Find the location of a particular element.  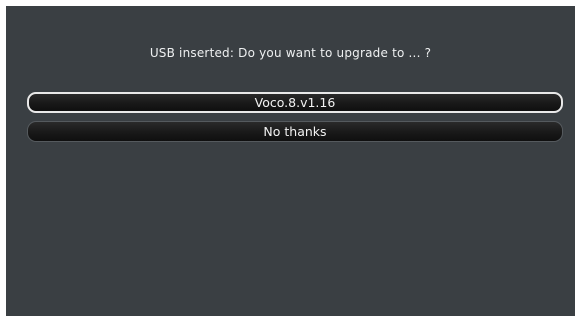

no-thanks-button: No thanks is located at coordinates (295, 131).